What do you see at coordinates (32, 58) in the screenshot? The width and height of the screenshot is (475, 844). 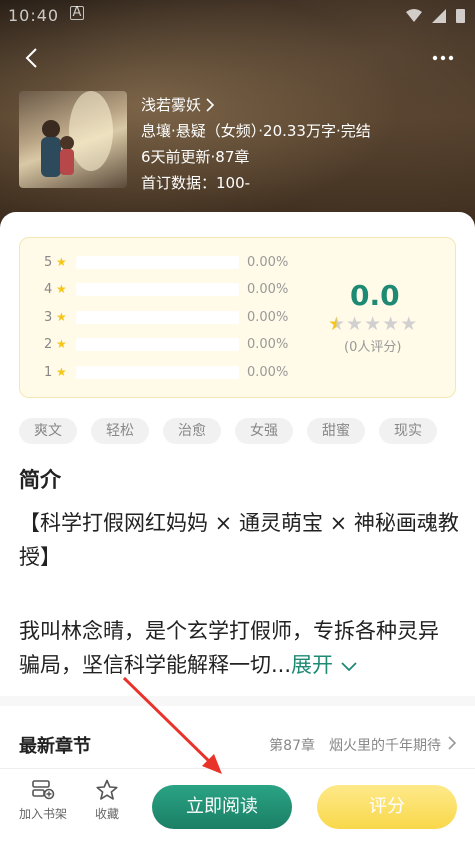 I see `back-arrow-icon` at bounding box center [32, 58].